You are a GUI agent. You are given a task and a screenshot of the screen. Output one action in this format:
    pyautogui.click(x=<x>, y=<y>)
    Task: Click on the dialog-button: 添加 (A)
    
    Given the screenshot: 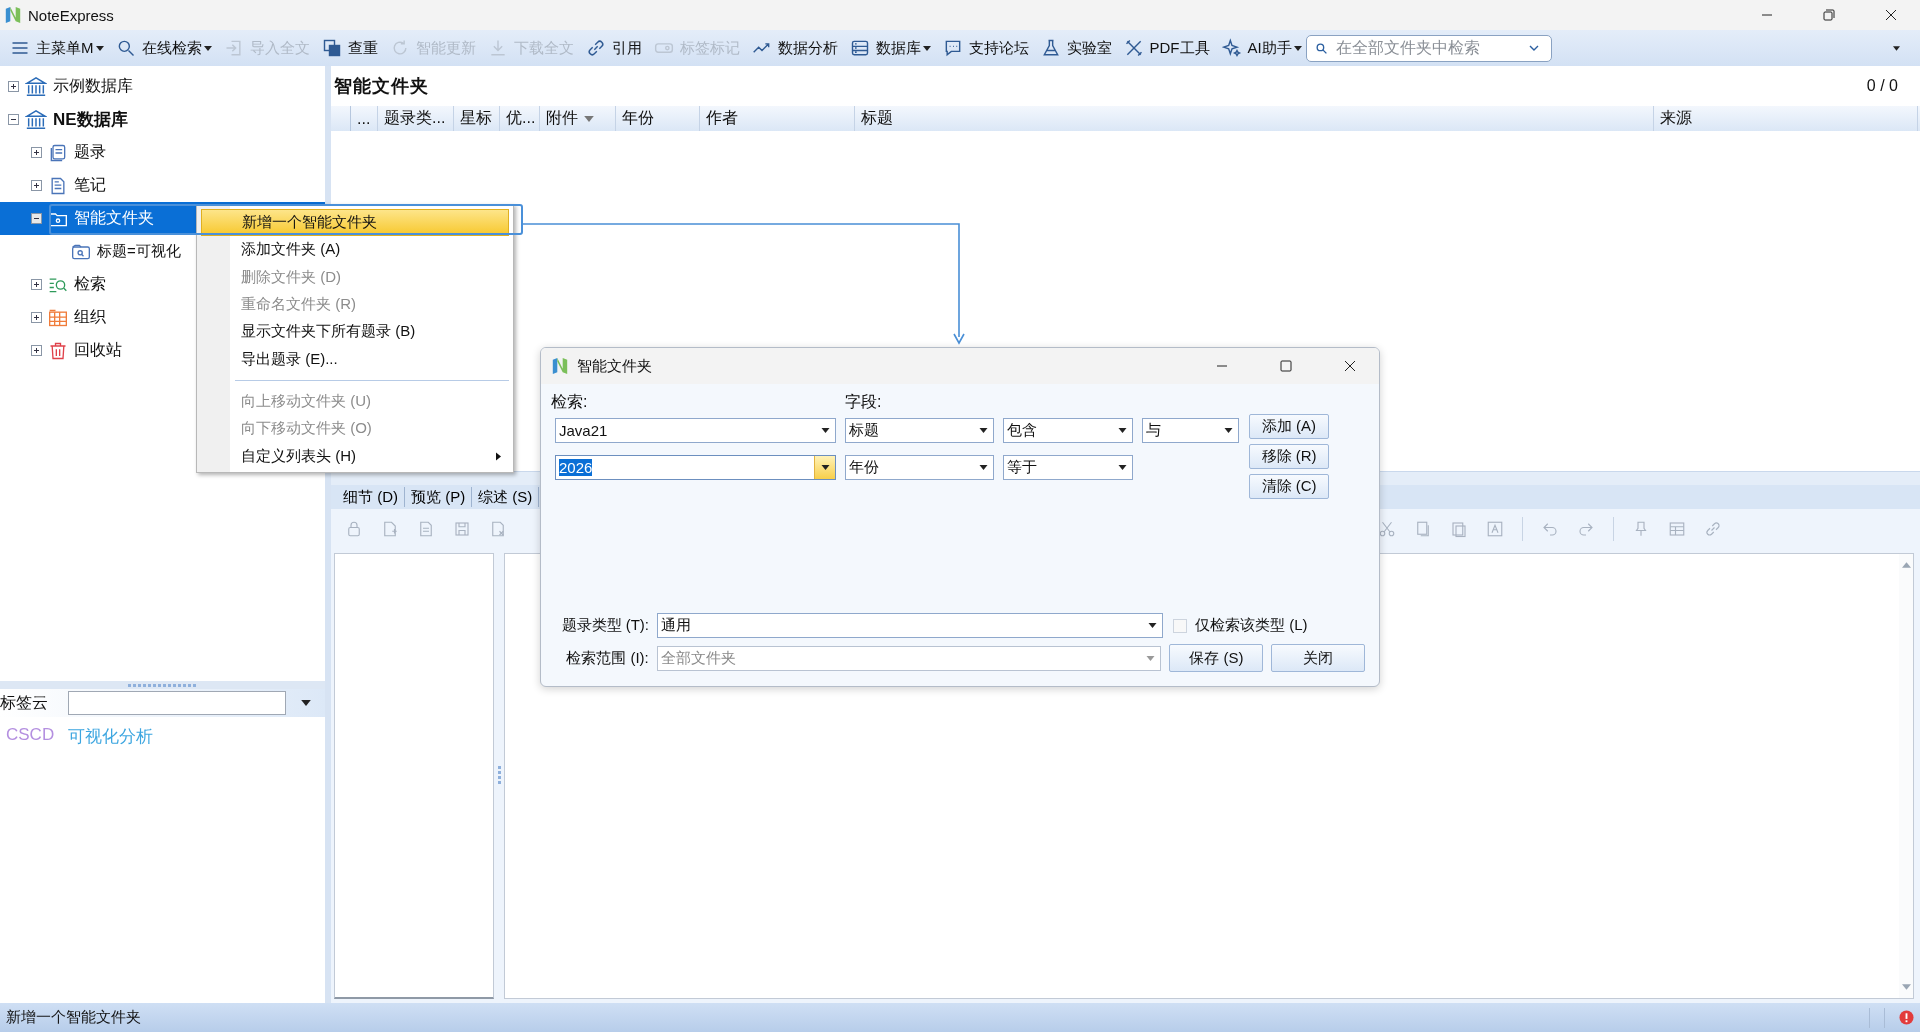 What is the action you would take?
    pyautogui.click(x=1289, y=426)
    